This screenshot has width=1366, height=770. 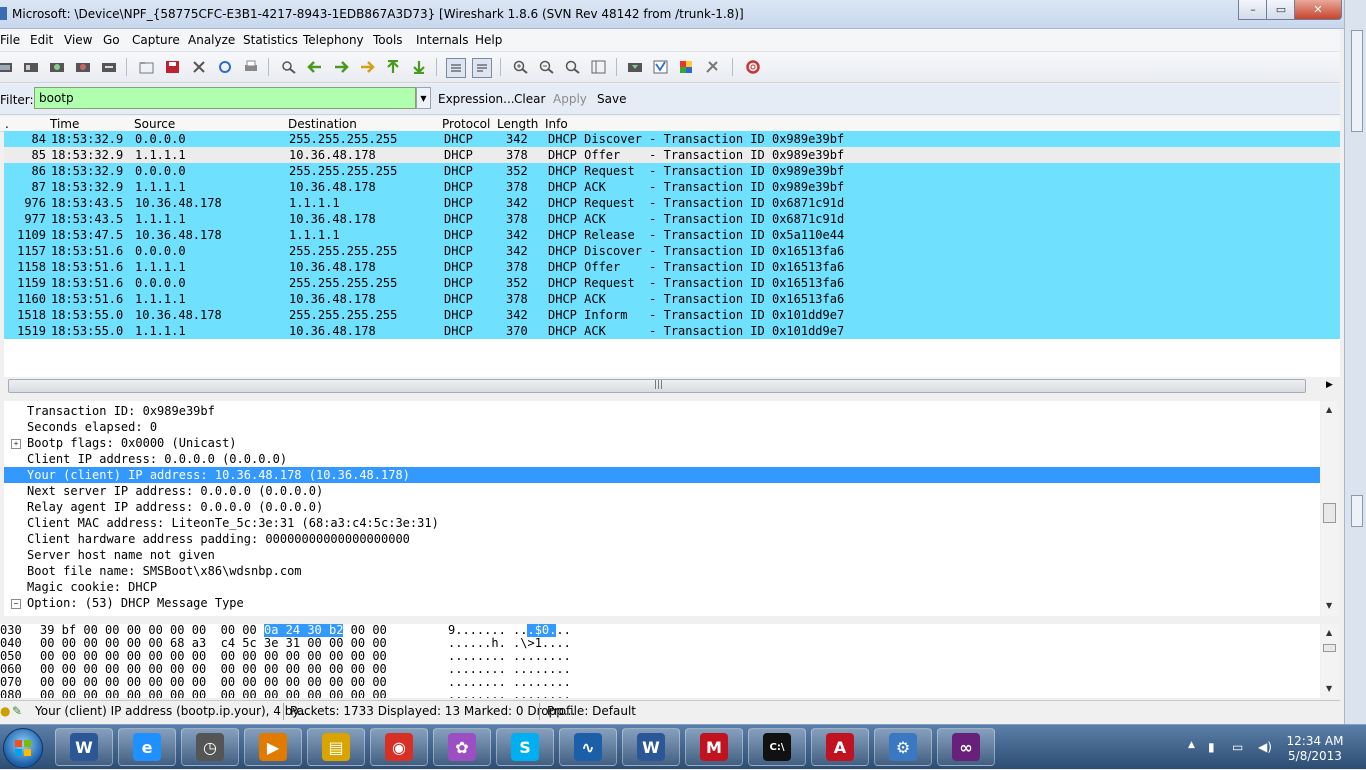 What do you see at coordinates (1211, 747) in the screenshot?
I see `device-icon: ▮` at bounding box center [1211, 747].